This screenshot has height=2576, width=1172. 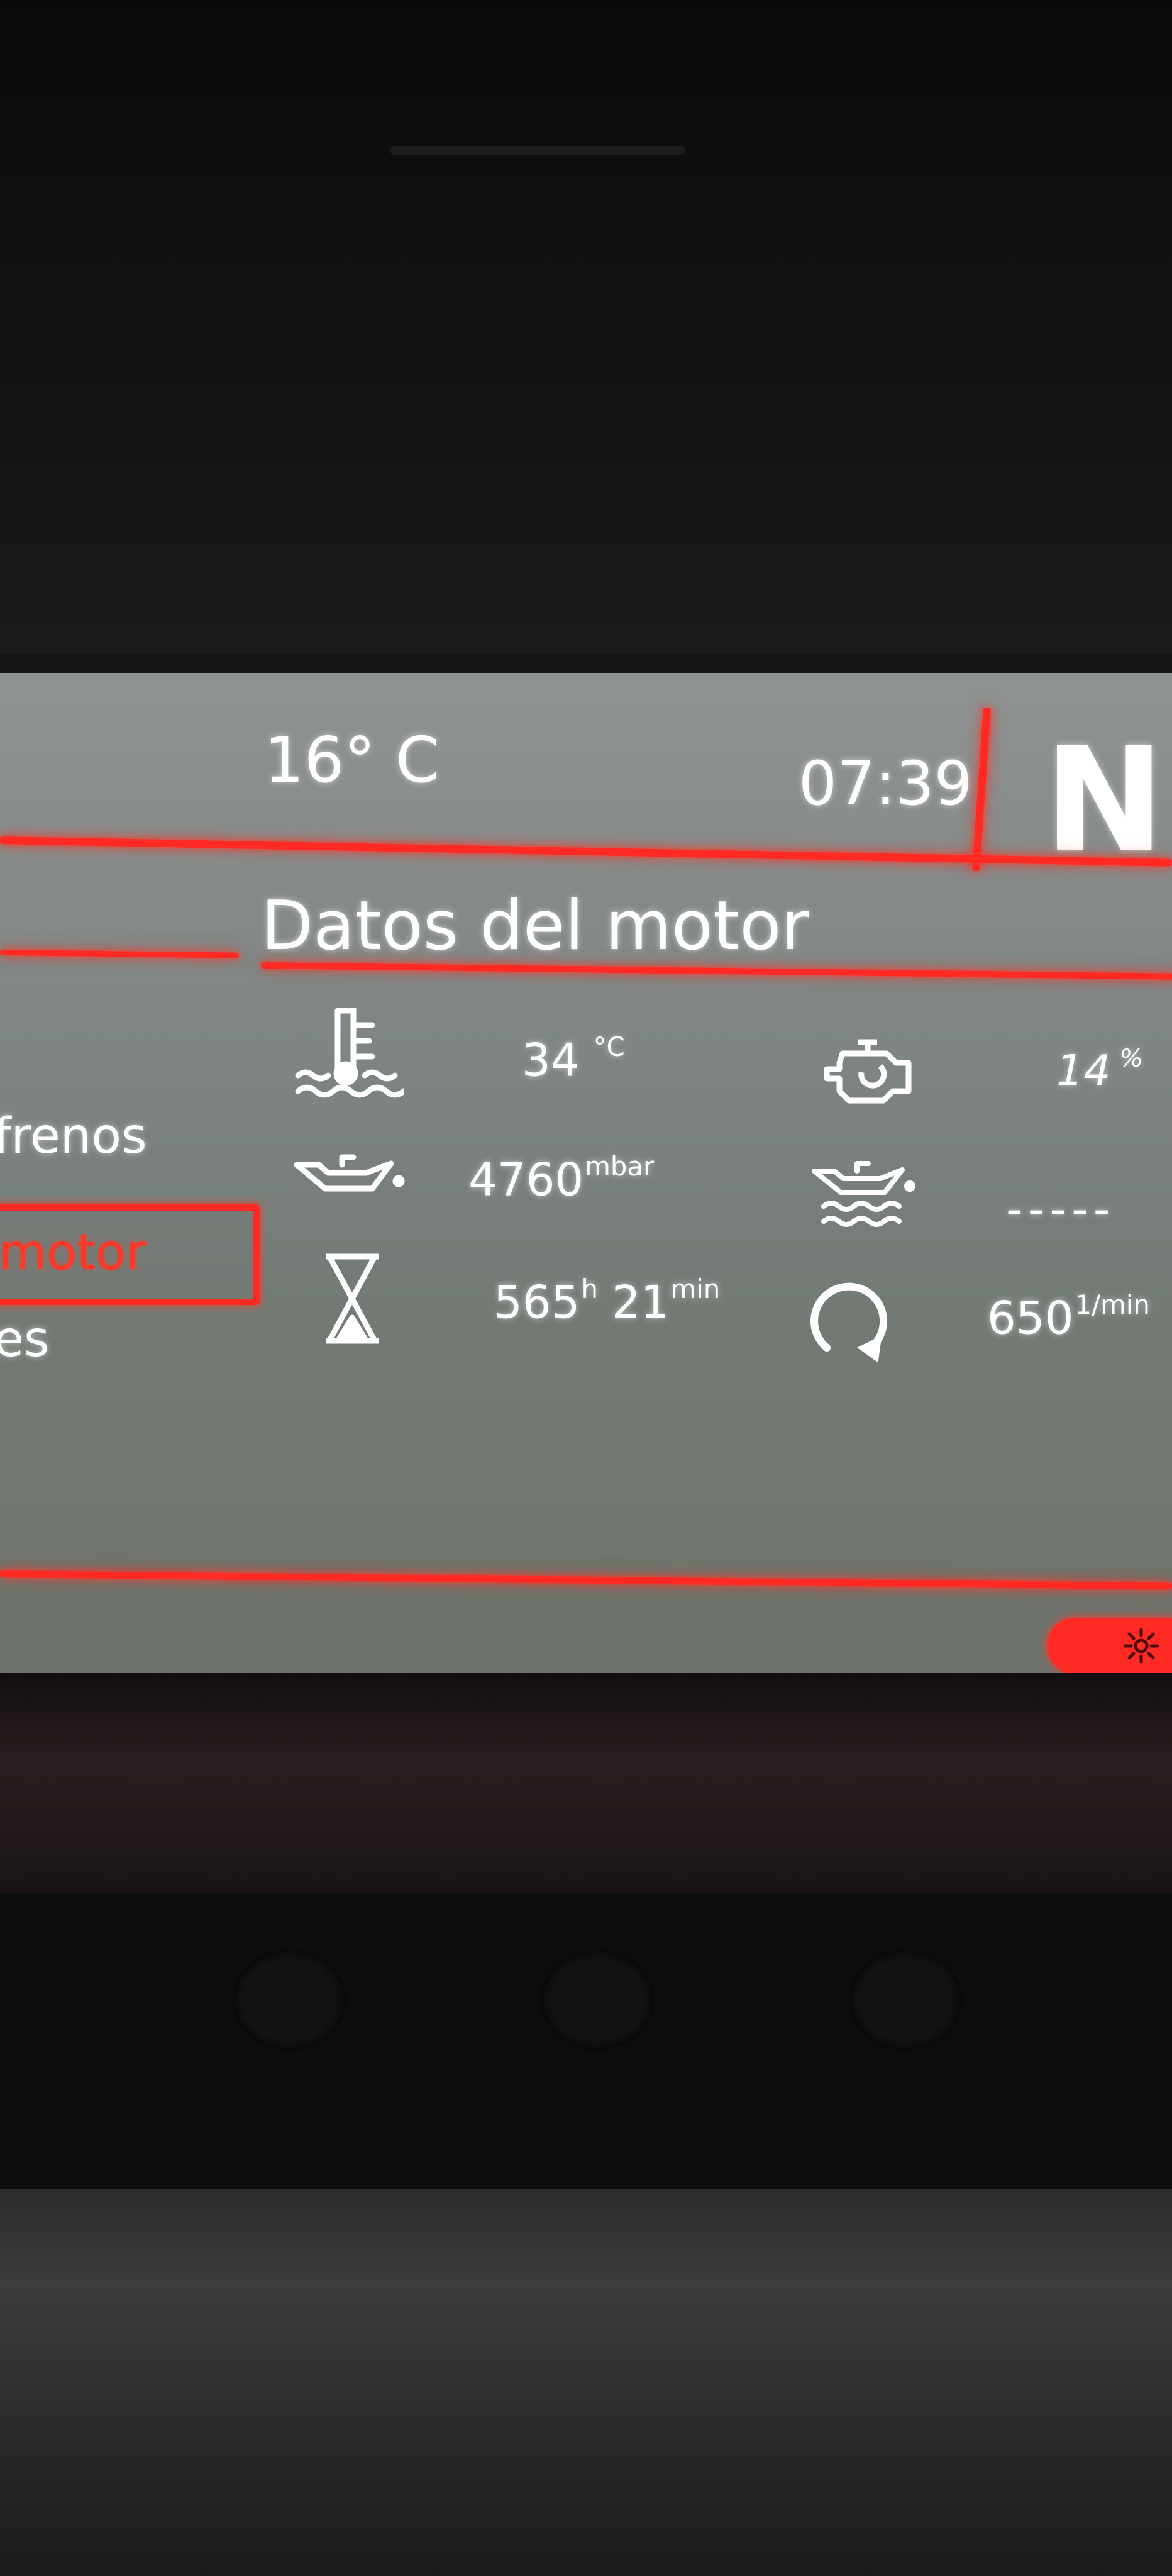 What do you see at coordinates (1060, 1209) in the screenshot?
I see `oil-temp-value: -----` at bounding box center [1060, 1209].